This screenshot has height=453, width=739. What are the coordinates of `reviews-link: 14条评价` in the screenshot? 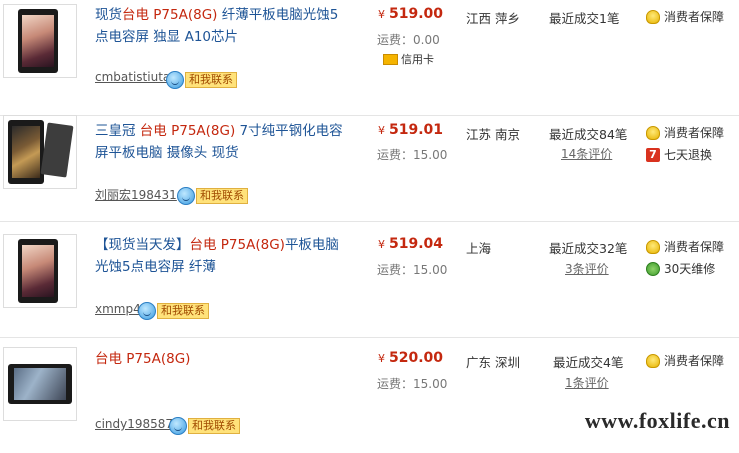 It's located at (586, 153).